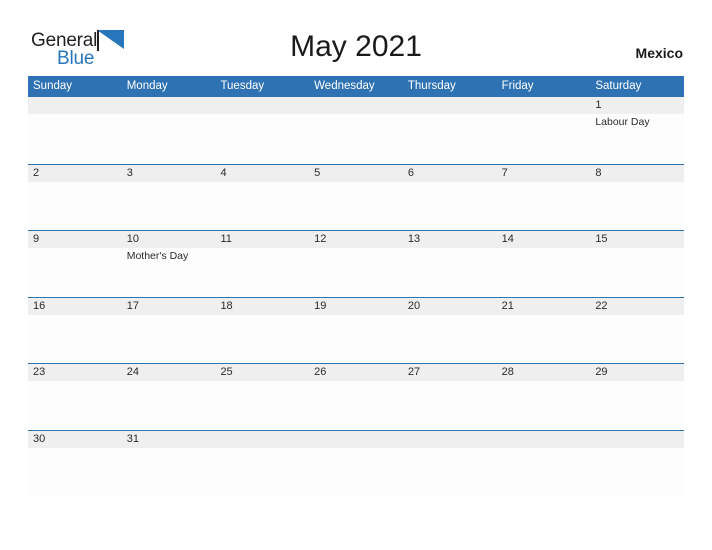 The height and width of the screenshot is (550, 712). I want to click on weekday-header-sunday: Sunday, so click(53, 86).